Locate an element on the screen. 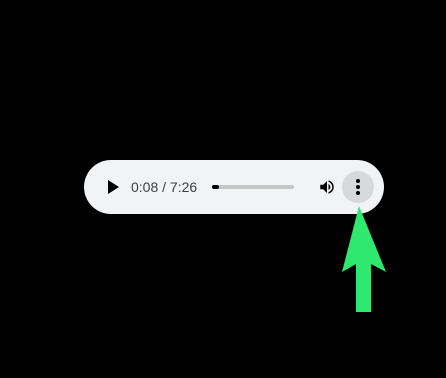 This screenshot has height=378, width=446. more-vert-icon is located at coordinates (358, 187).